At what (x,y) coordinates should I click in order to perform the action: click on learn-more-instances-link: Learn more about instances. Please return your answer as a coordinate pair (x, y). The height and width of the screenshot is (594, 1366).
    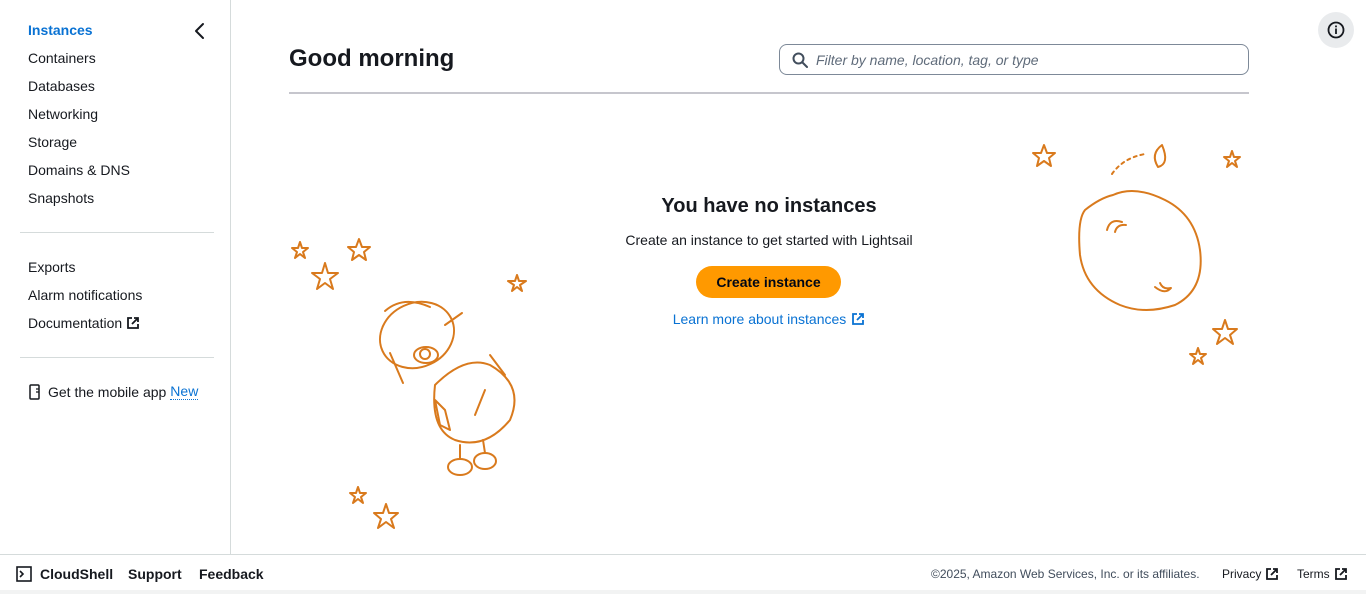
    Looking at the image, I should click on (769, 319).